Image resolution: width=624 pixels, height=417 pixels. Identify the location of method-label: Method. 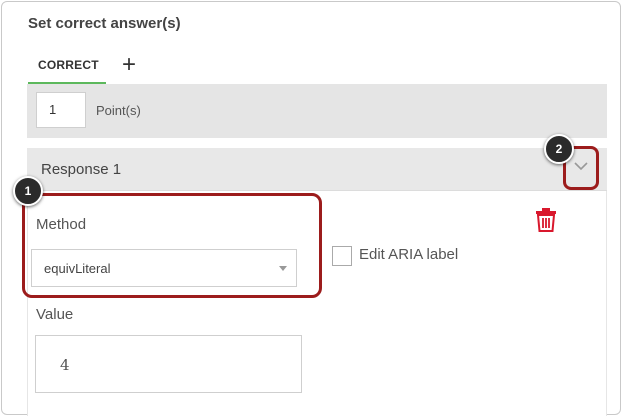
(61, 224).